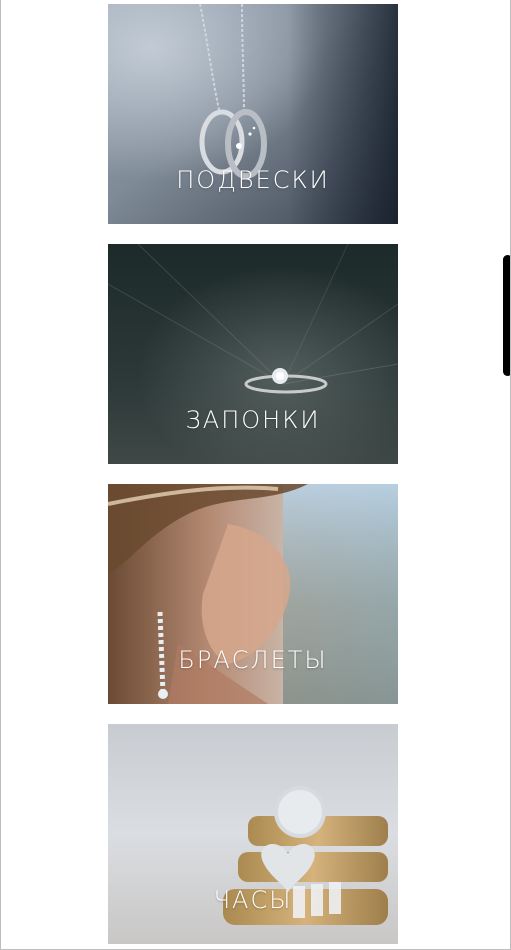  Describe the element at coordinates (253, 420) in the screenshot. I see `category-label: ЗАПОНКИ` at that location.